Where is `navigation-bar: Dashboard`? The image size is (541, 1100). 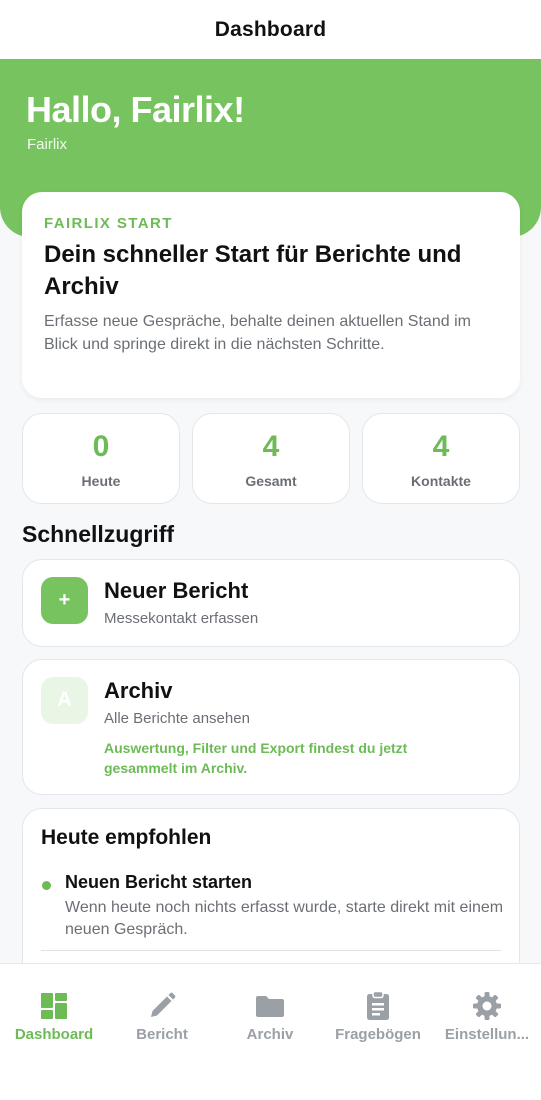
navigation-bar: Dashboard is located at coordinates (270, 30).